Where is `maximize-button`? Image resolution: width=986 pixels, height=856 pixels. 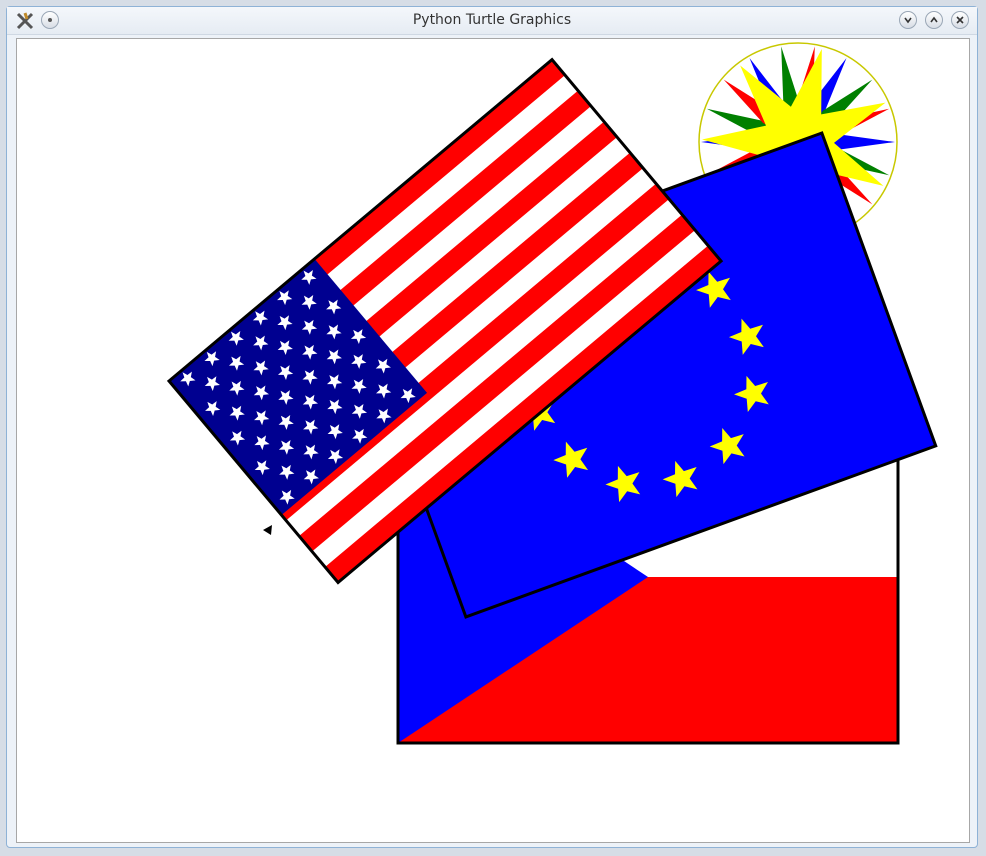
maximize-button is located at coordinates (934, 20).